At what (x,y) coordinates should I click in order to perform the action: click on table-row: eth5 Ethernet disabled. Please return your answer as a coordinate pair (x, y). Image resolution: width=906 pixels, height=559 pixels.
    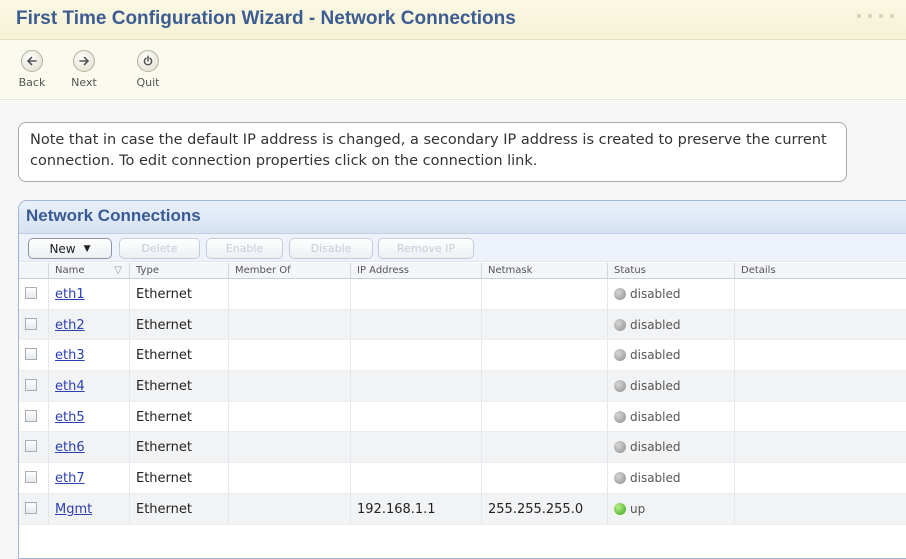
    Looking at the image, I should click on (462, 417).